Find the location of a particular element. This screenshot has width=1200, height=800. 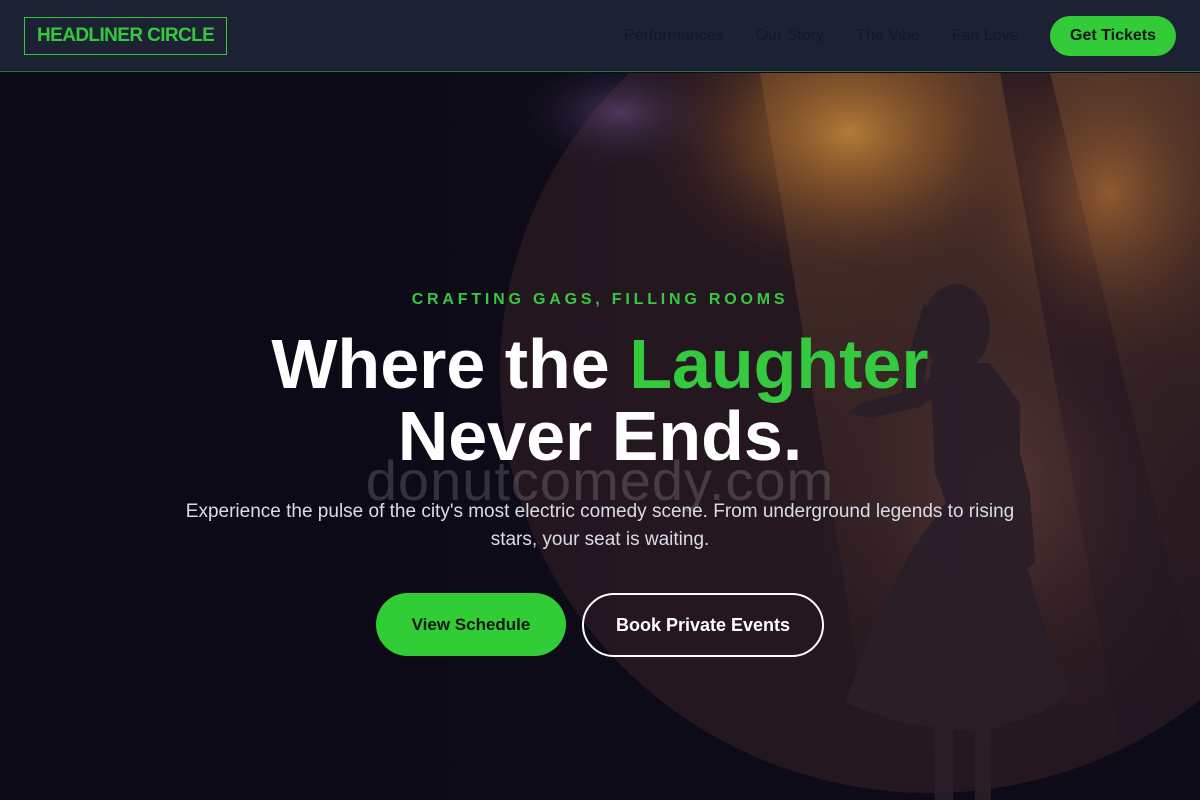

view-schedule-button: View Schedule is located at coordinates (471, 624).